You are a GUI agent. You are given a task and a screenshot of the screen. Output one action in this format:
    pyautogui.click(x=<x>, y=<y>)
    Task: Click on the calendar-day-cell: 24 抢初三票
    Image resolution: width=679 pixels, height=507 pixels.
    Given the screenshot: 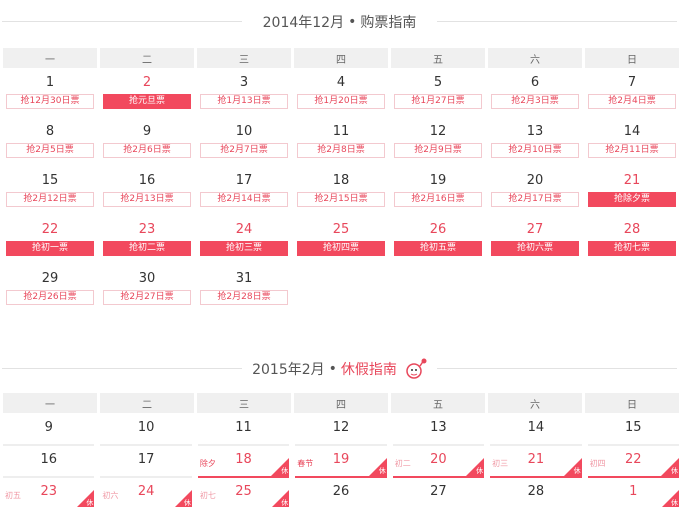 What is the action you would take?
    pyautogui.click(x=244, y=243)
    